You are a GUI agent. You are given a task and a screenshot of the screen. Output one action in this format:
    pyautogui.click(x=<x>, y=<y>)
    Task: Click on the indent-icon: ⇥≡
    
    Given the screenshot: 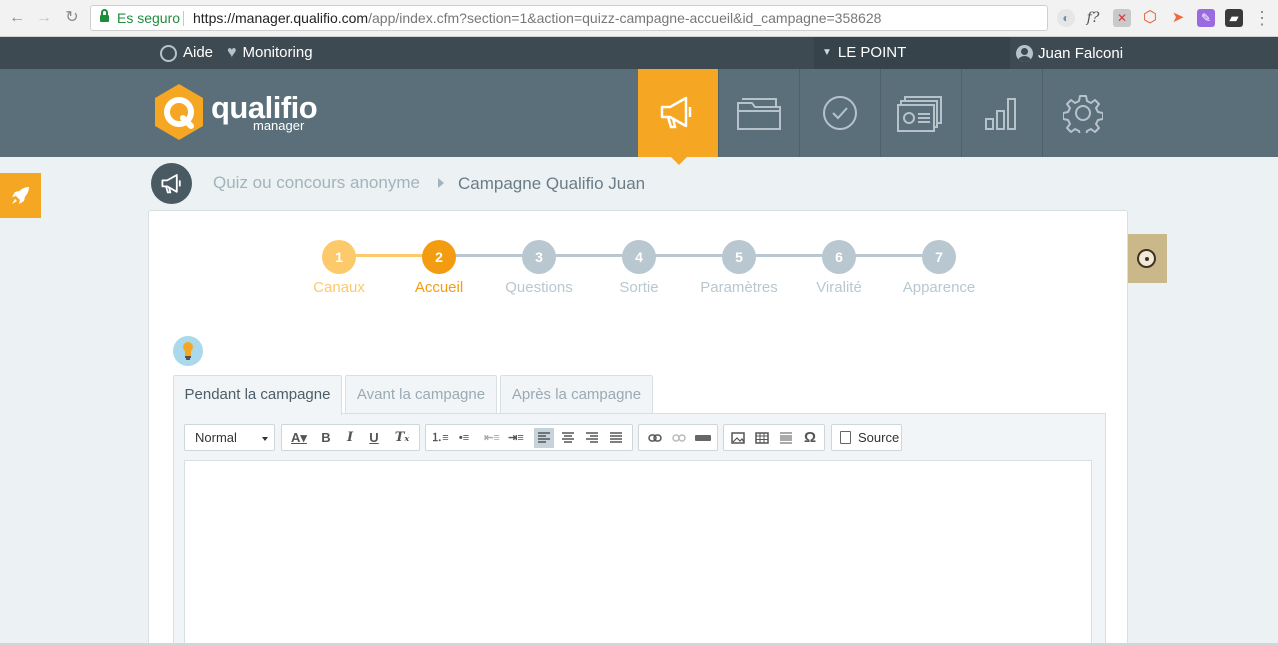 What is the action you would take?
    pyautogui.click(x=516, y=438)
    